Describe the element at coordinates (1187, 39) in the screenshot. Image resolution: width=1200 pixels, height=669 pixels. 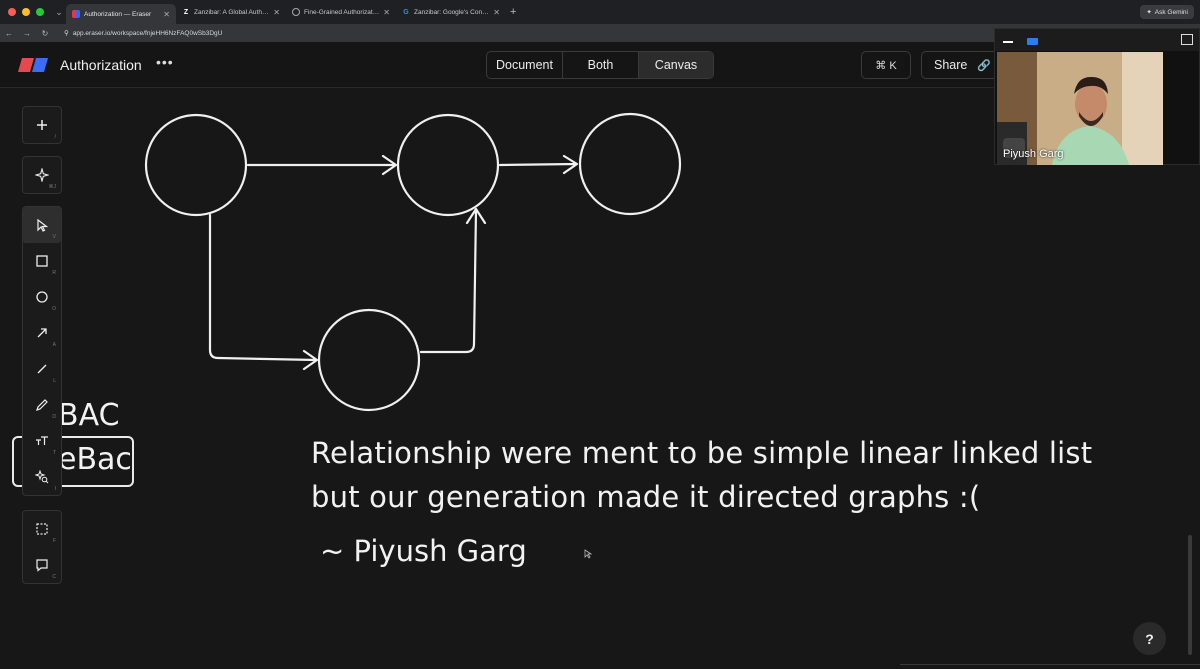
I see `grid-view-icon` at that location.